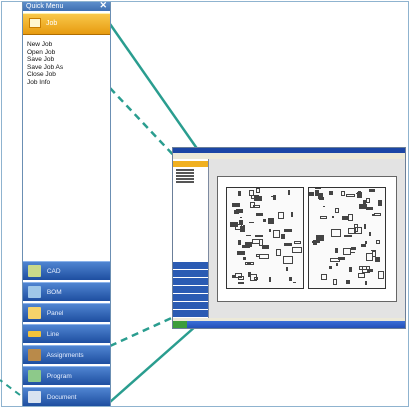 This screenshot has height=408, width=411. What do you see at coordinates (144, 124) in the screenshot?
I see `connector-top-dashed` at bounding box center [144, 124].